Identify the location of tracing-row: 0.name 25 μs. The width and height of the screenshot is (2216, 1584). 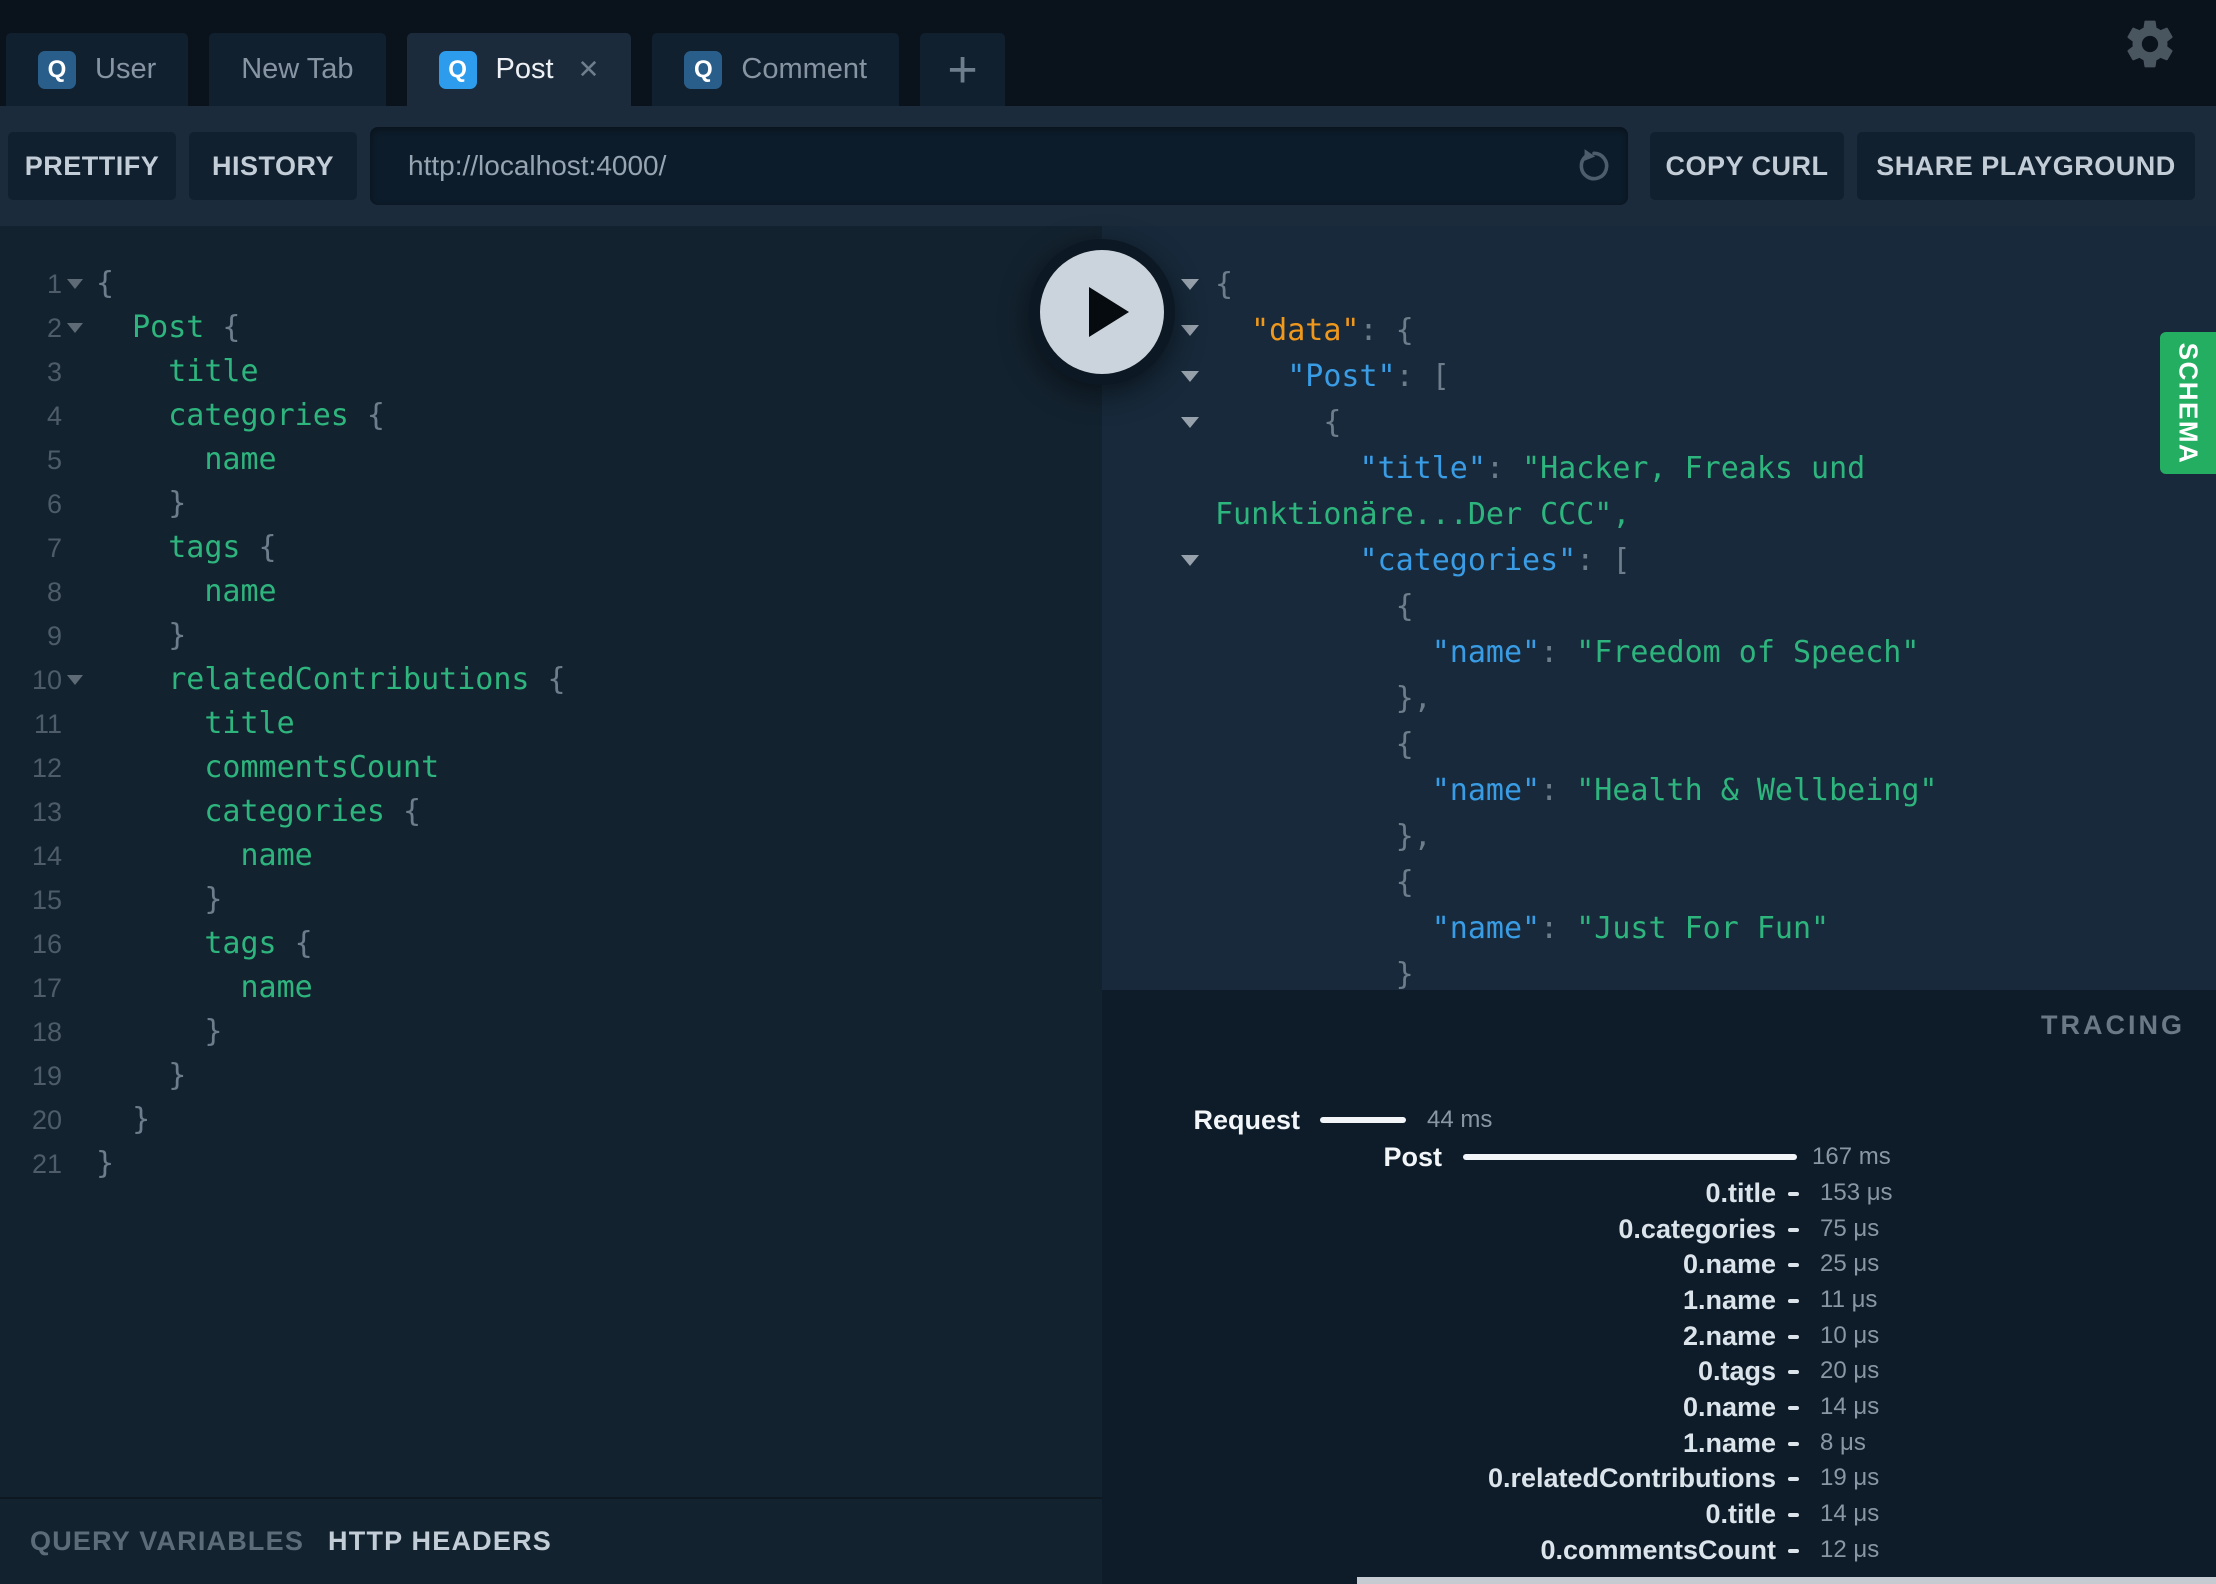
(1659, 1264).